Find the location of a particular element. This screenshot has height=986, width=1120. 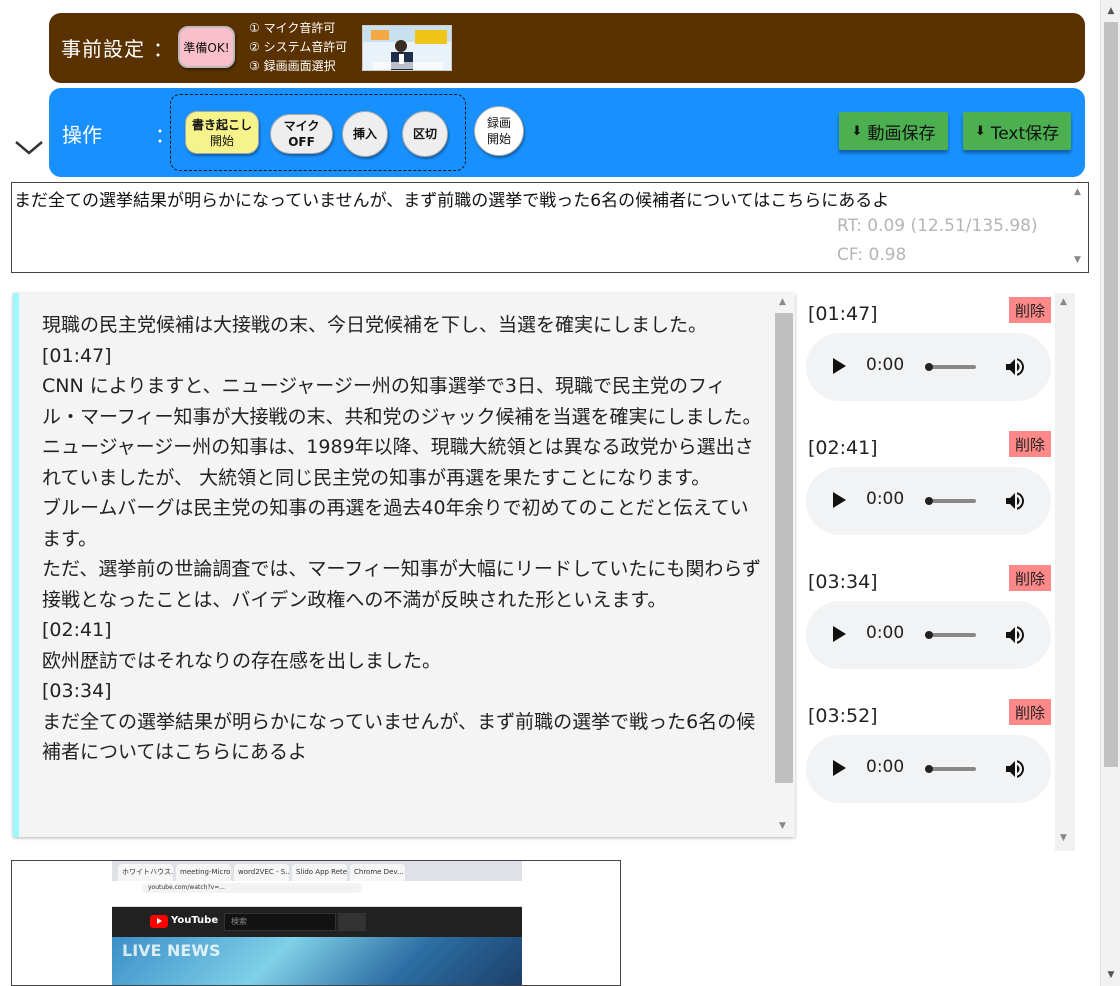

step-mic-permission: ① マイク音許可 is located at coordinates (292, 28).